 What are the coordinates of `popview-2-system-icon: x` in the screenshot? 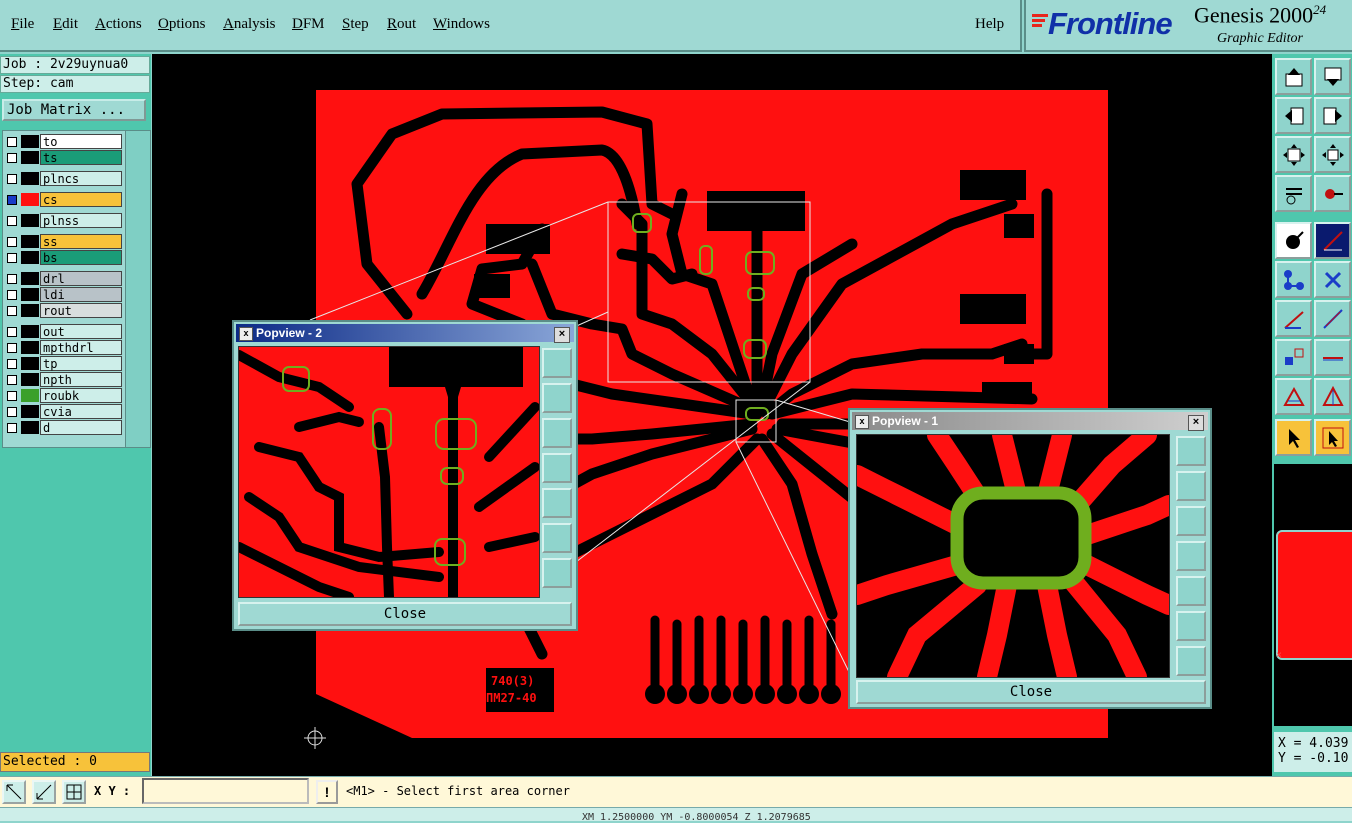 It's located at (246, 334).